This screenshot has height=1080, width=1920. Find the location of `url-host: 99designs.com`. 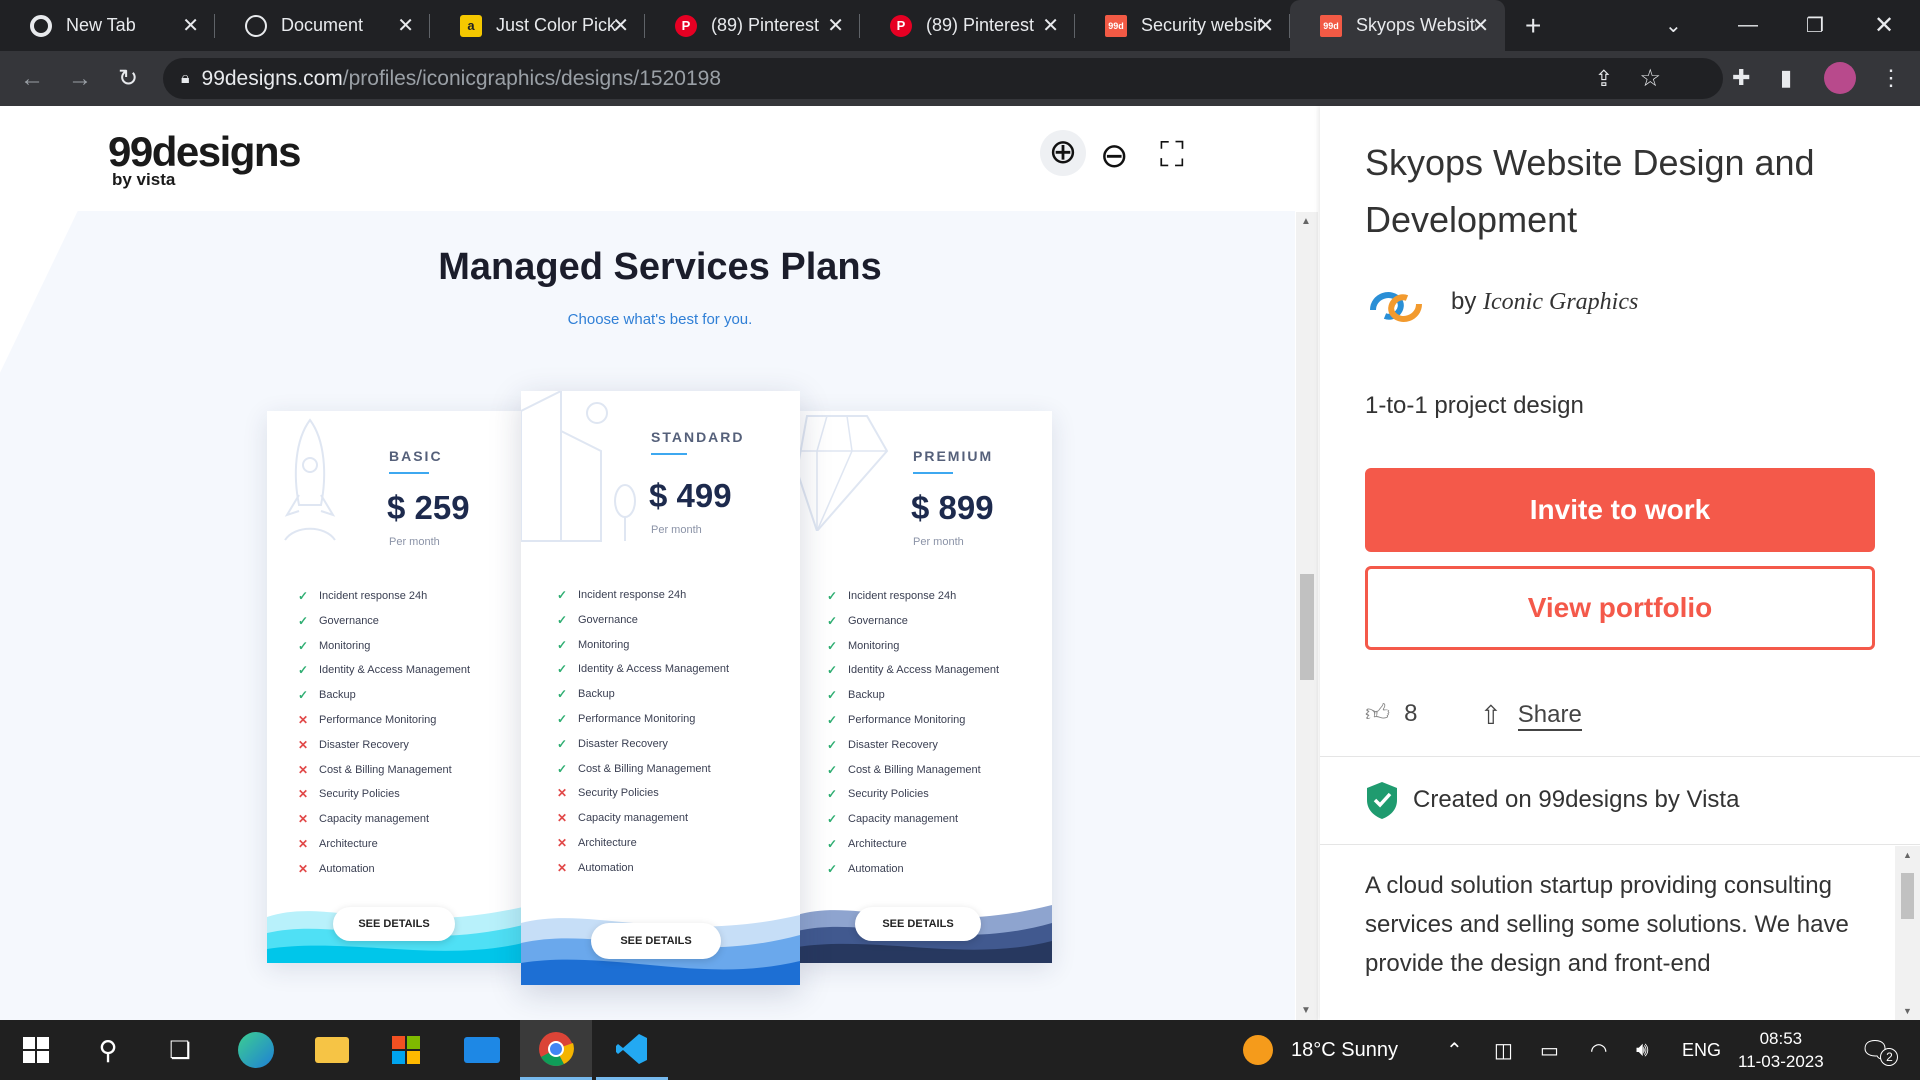

url-host: 99designs.com is located at coordinates (272, 78).